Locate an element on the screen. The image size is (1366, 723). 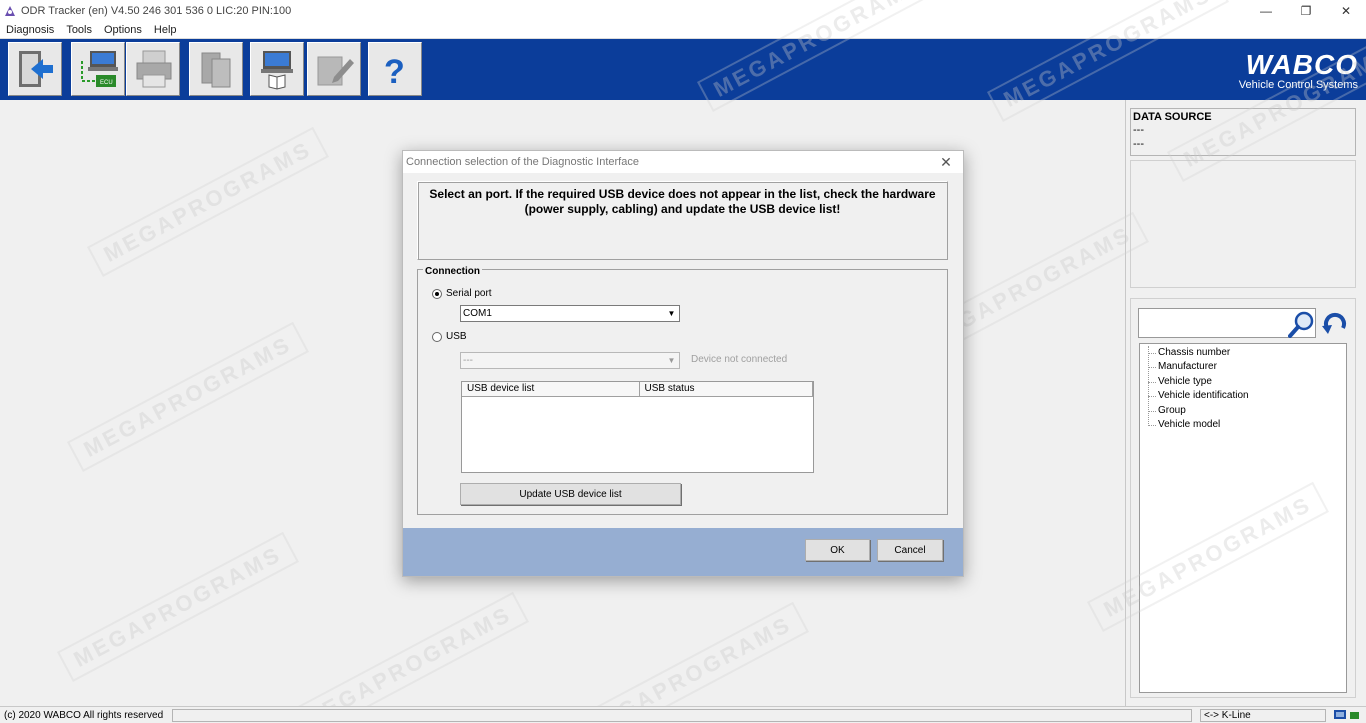
usb-list-header: USB device list USB status is located at coordinates (637, 389).